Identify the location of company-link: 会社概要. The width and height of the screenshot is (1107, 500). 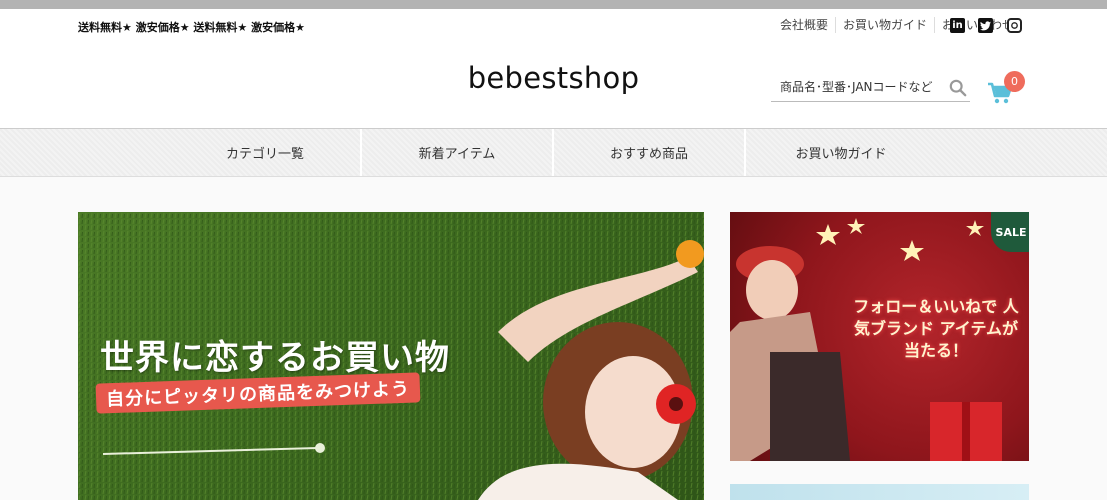
(804, 25).